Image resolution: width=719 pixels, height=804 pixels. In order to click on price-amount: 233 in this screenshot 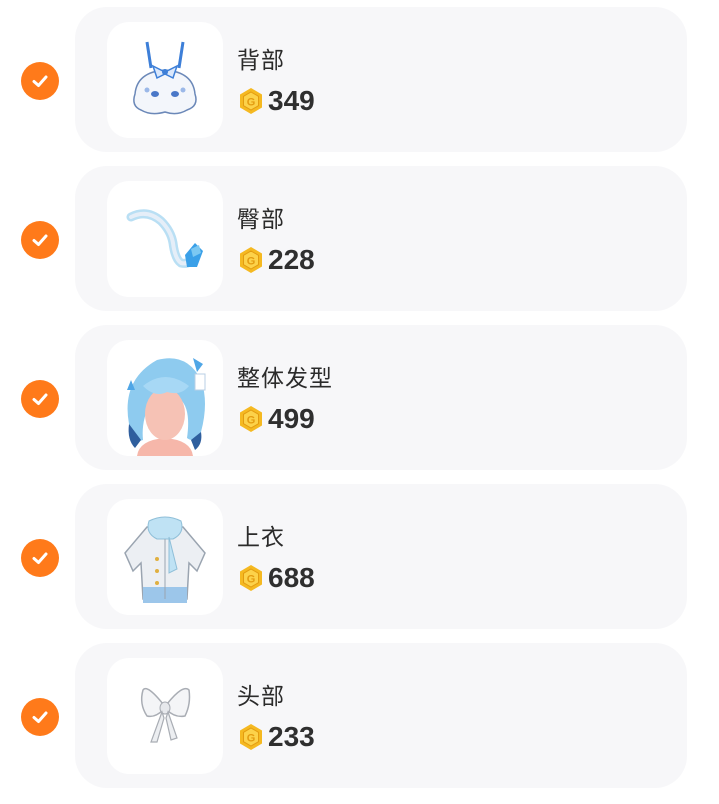, I will do `click(291, 736)`.